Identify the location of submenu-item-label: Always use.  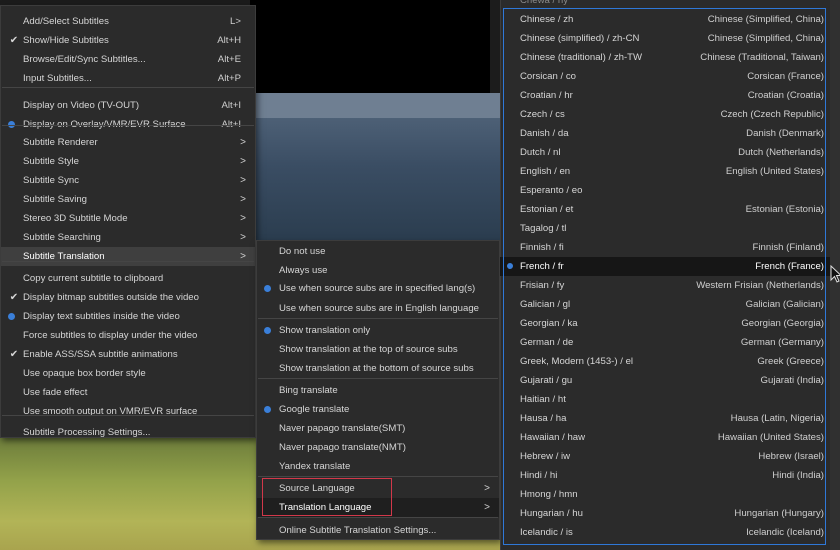
(303, 270).